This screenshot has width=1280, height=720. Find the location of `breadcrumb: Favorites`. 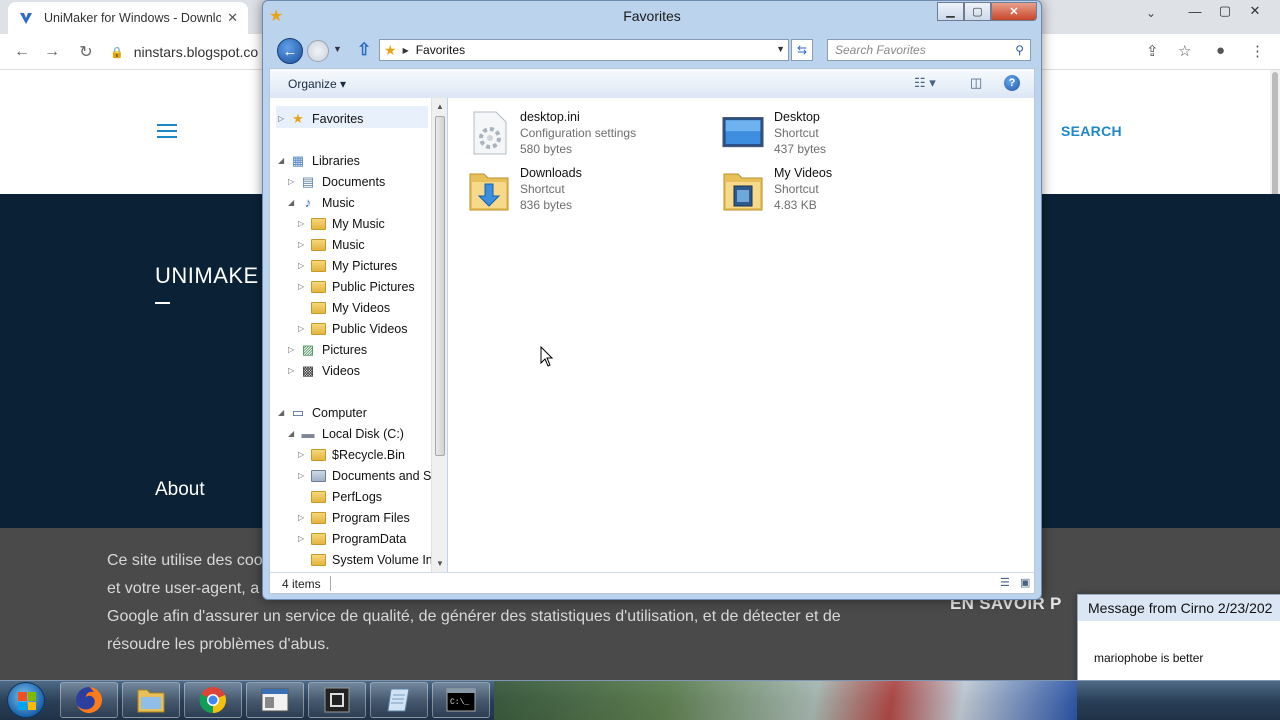

breadcrumb: Favorites is located at coordinates (440, 50).